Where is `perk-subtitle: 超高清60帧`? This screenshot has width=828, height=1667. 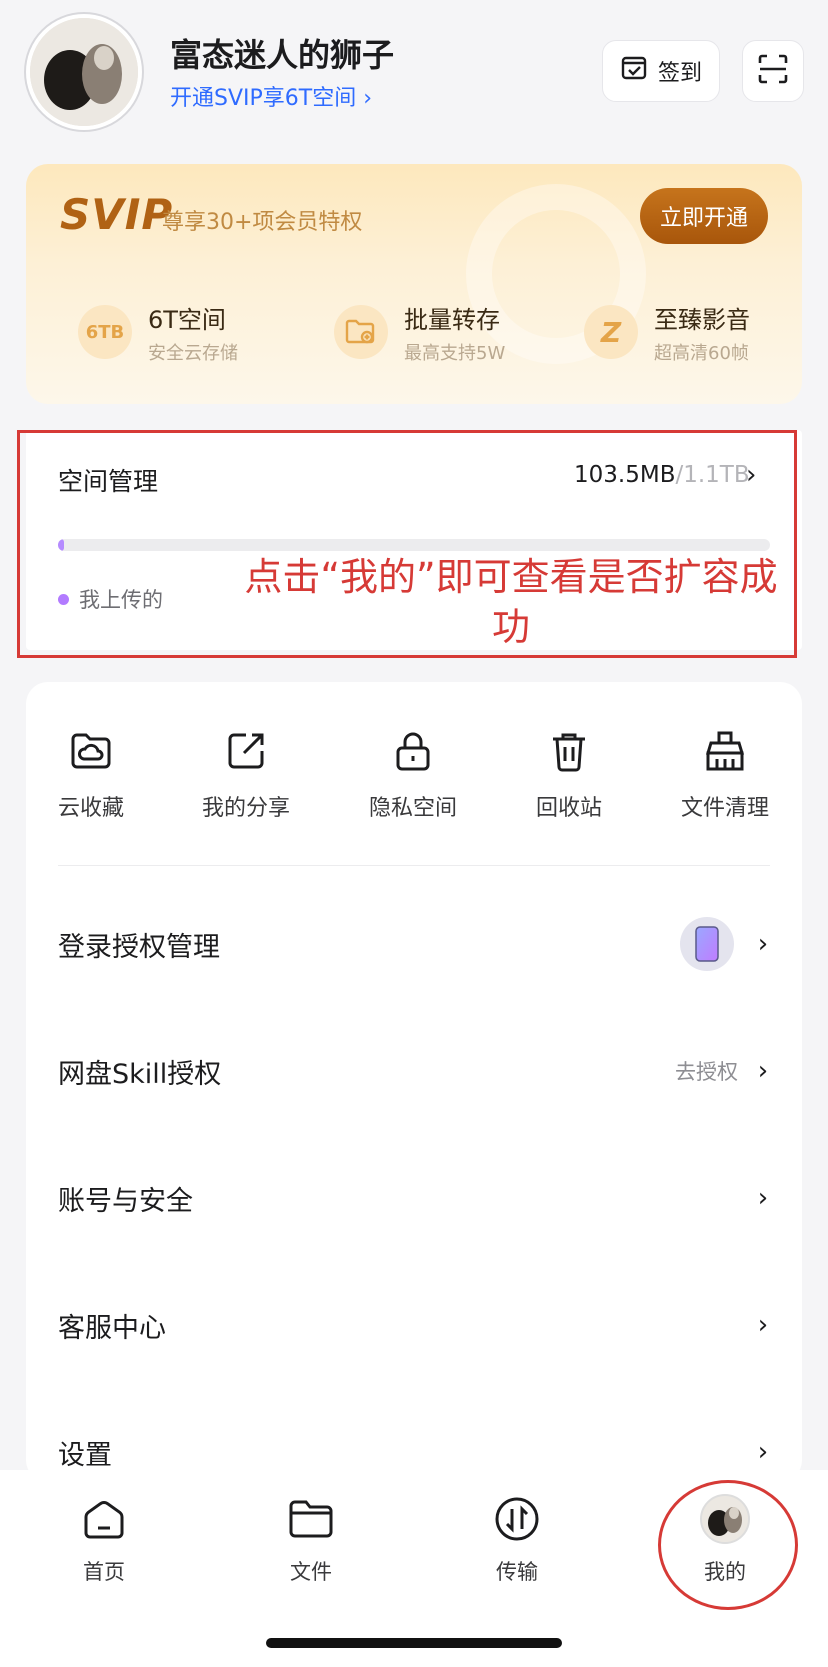 perk-subtitle: 超高清60帧 is located at coordinates (701, 353).